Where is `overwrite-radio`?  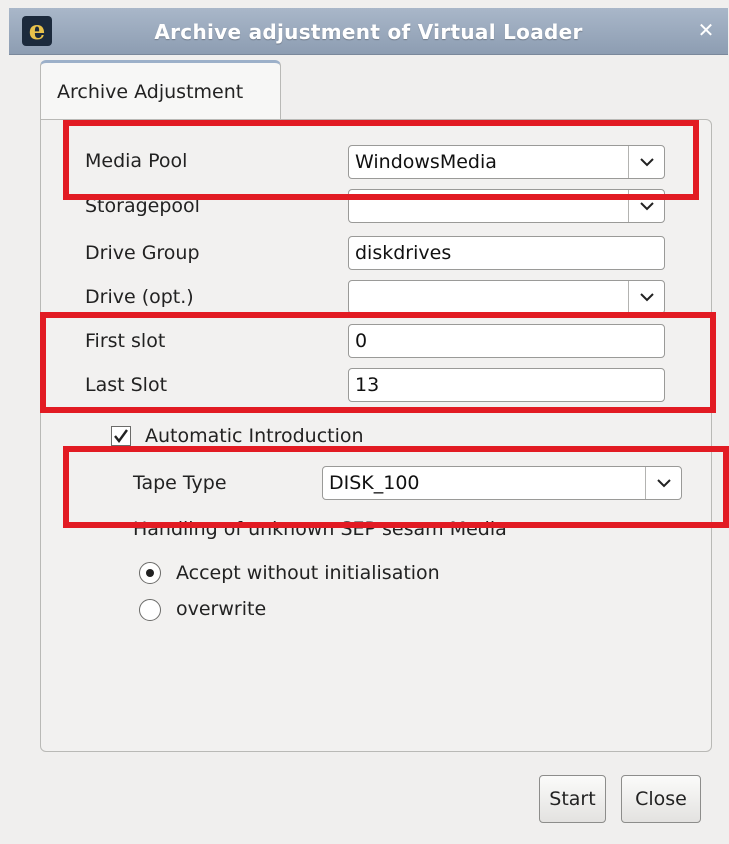
overwrite-radio is located at coordinates (150, 610).